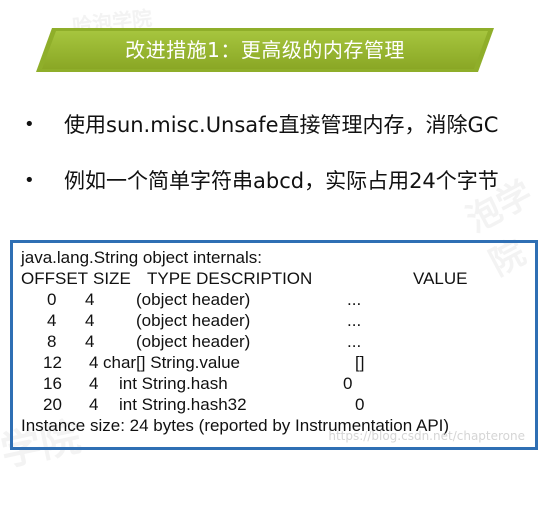  I want to click on row-offset: 0, so click(52, 299).